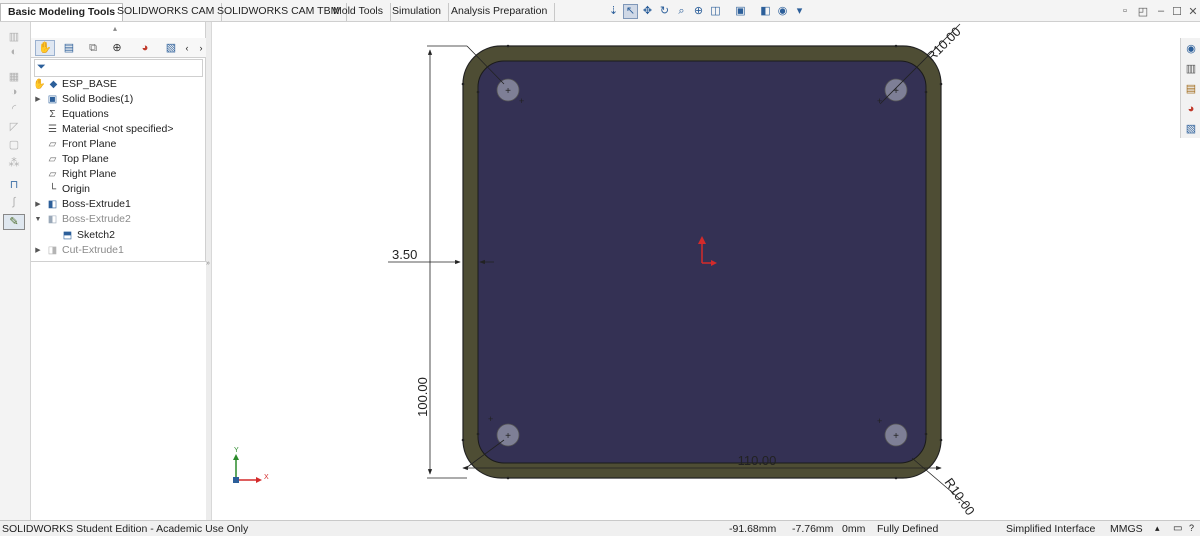  I want to click on design-library-icon: ▥, so click(1191, 69).